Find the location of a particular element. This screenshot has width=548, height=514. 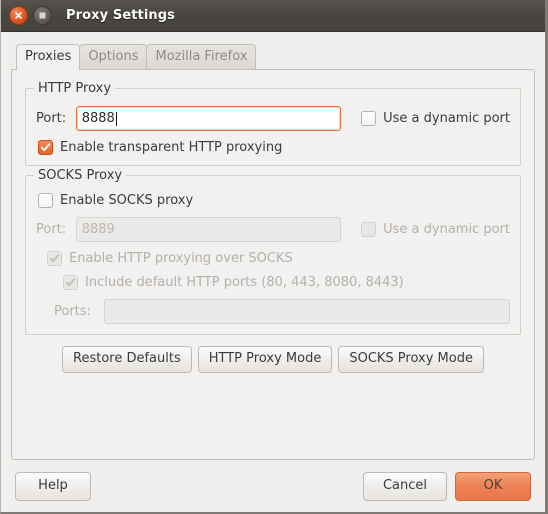

text-caret is located at coordinates (116, 118).